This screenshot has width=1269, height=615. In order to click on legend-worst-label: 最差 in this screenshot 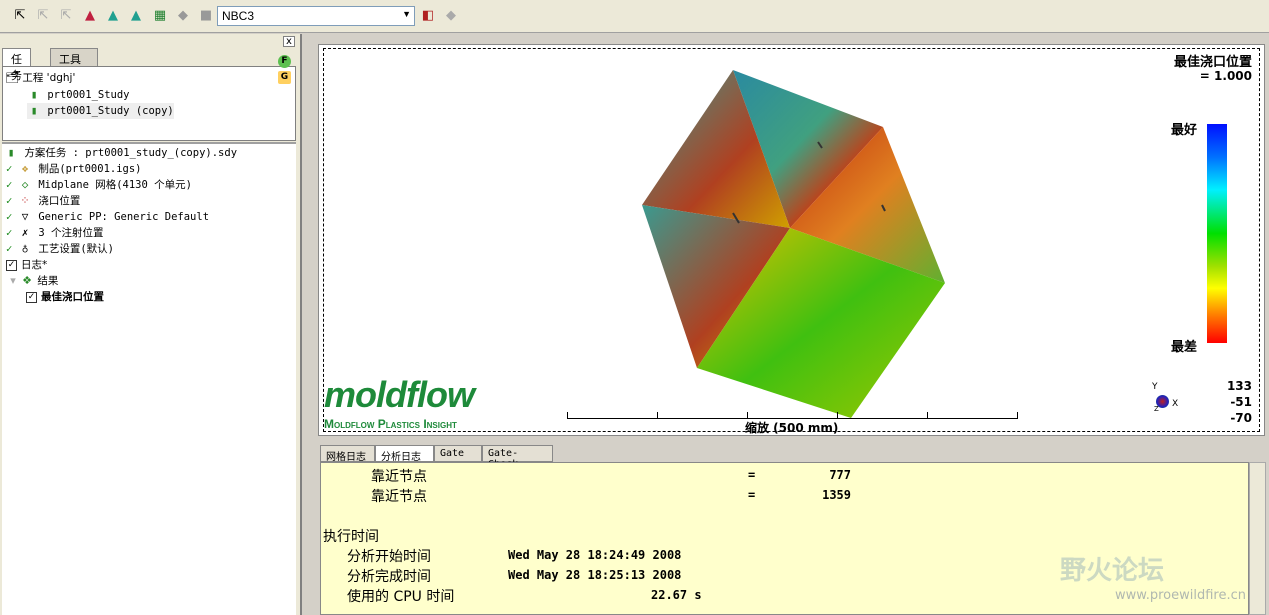, I will do `click(1184, 347)`.